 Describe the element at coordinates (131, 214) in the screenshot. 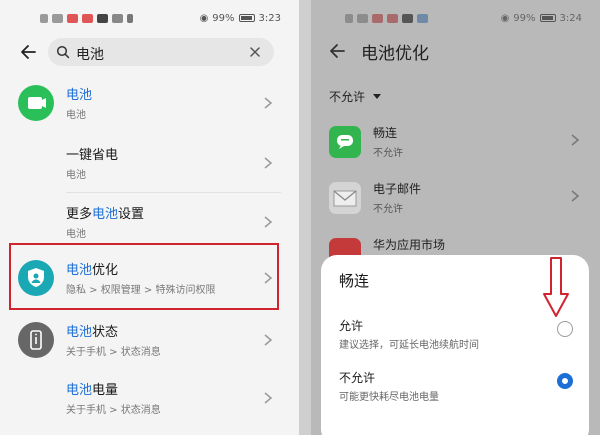

I see `title-suffix: 设置` at that location.